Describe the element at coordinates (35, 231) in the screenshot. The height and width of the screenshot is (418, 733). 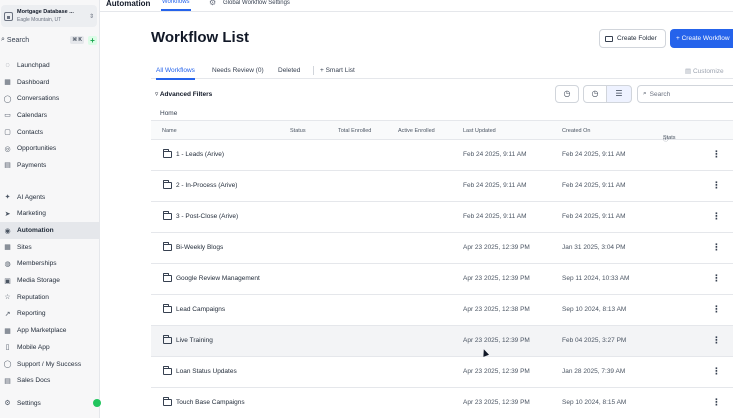
I see `sidebar-item-label: Automation` at that location.